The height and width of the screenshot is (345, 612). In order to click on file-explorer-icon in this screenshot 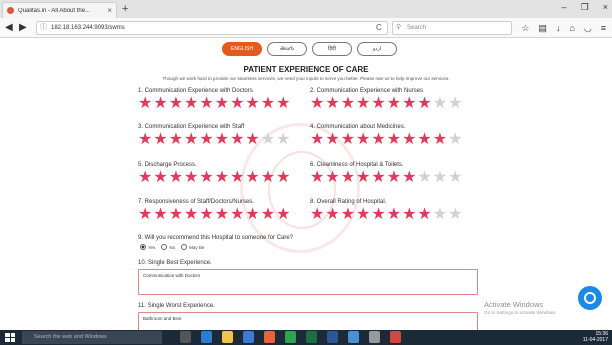, I will do `click(227, 337)`.